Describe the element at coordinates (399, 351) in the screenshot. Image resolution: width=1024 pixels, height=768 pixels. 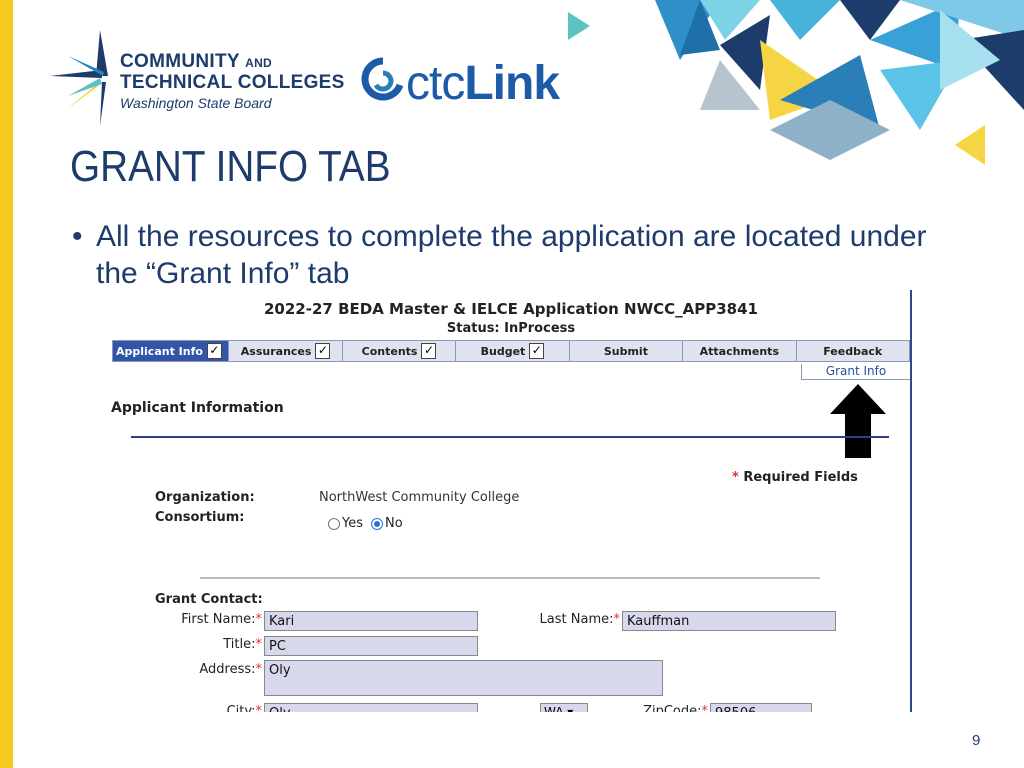
I see `tab-contents: Contents ✓` at that location.